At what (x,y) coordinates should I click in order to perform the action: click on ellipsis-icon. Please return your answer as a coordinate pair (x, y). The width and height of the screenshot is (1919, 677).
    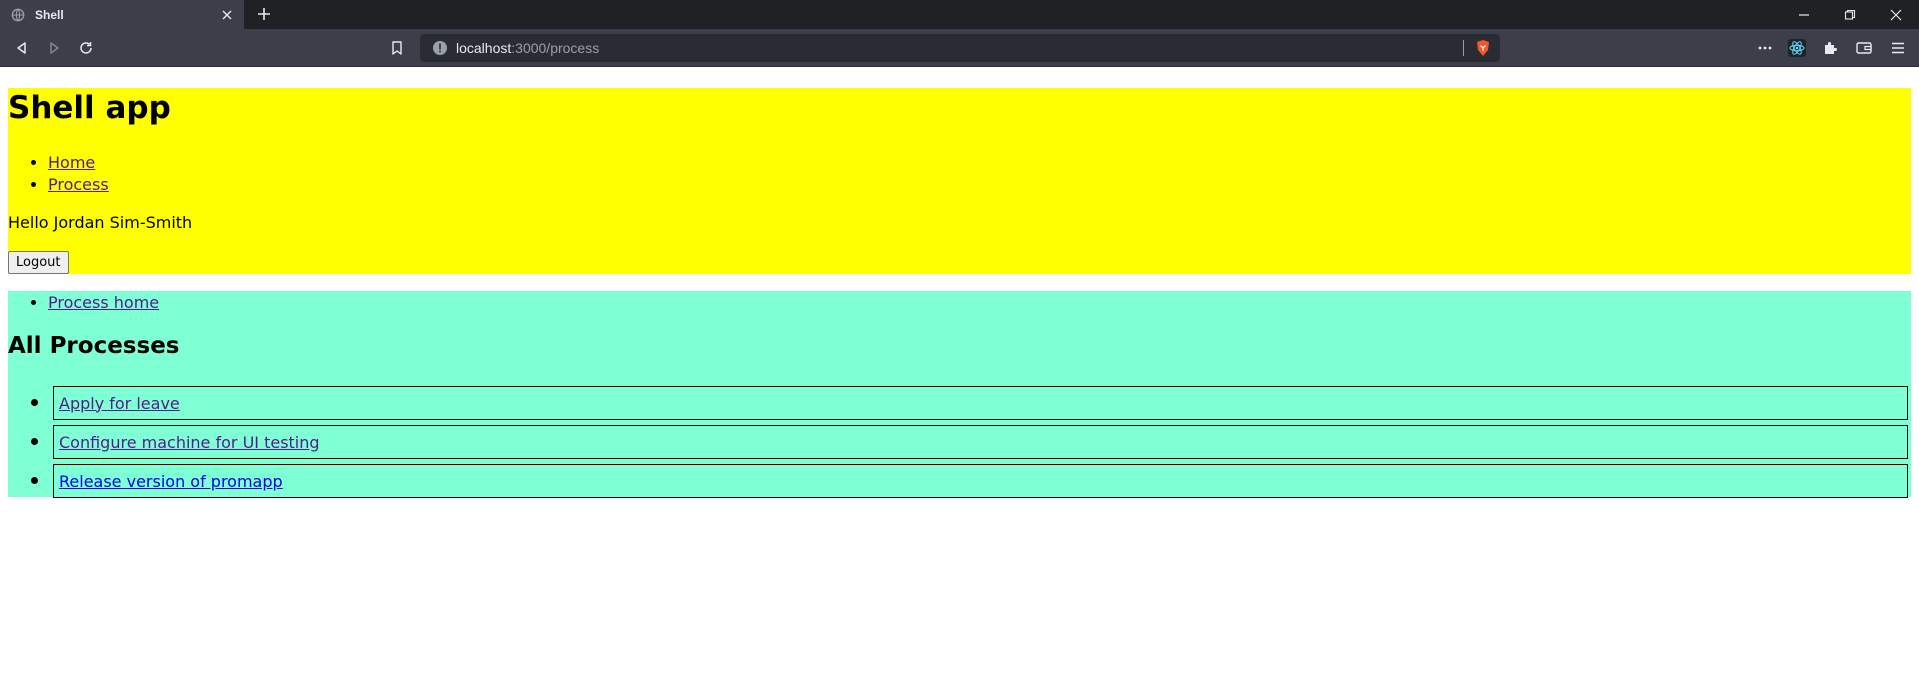
    Looking at the image, I should click on (1765, 48).